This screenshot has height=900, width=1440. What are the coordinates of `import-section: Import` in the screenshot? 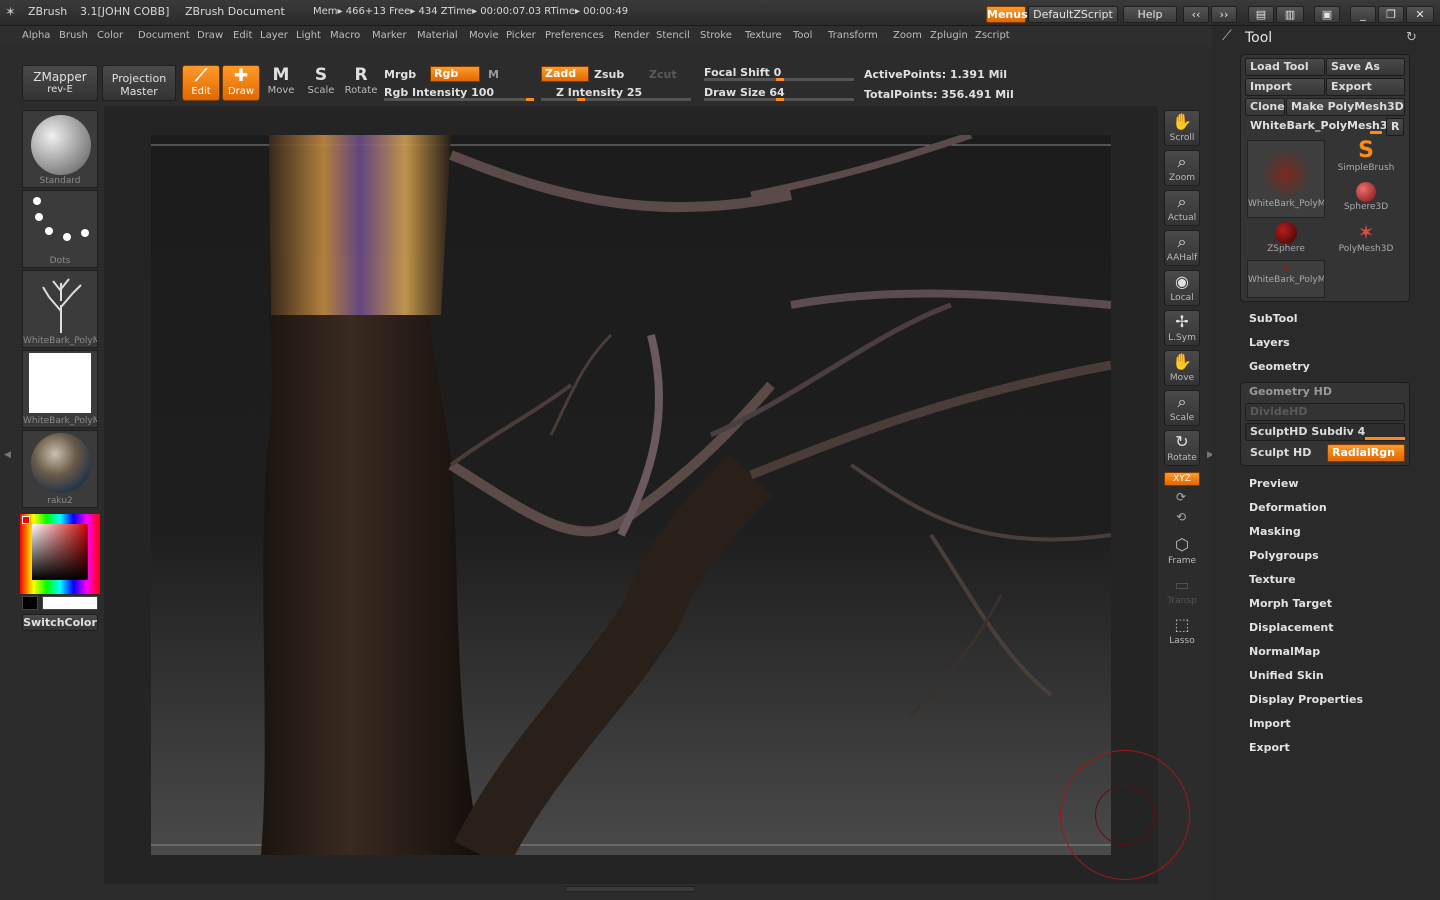 It's located at (1270, 723).